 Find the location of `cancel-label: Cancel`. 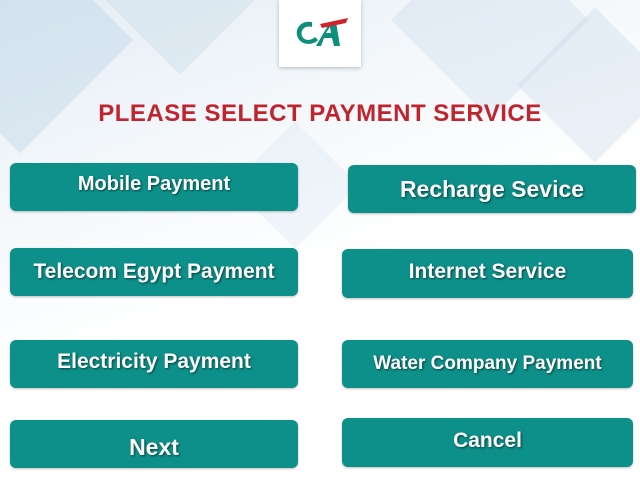

cancel-label: Cancel is located at coordinates (487, 440).